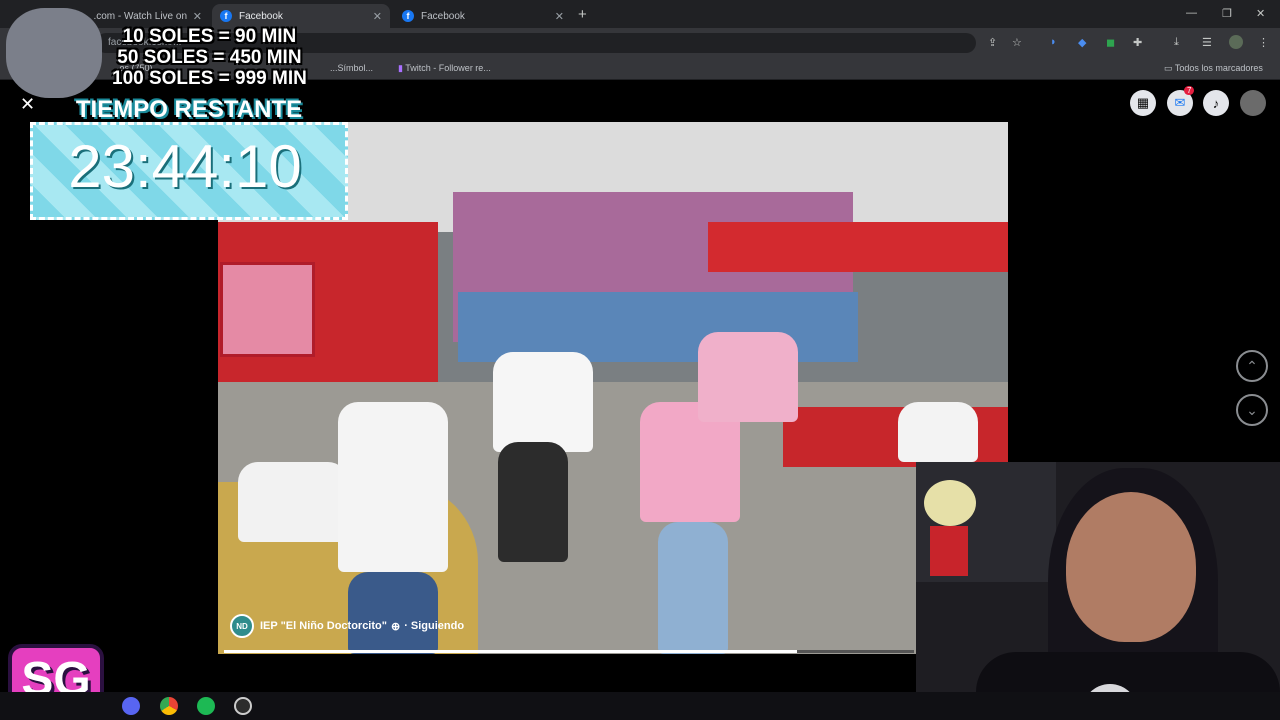 Image resolution: width=1280 pixels, height=720 pixels. What do you see at coordinates (1216, 103) in the screenshot?
I see `notifications-bell-icon: ♪` at bounding box center [1216, 103].